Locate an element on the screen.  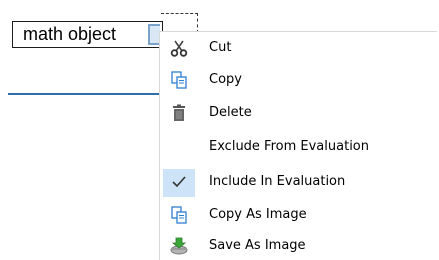
menu-label-include-in-evaluation: Include In Evaluation is located at coordinates (277, 181).